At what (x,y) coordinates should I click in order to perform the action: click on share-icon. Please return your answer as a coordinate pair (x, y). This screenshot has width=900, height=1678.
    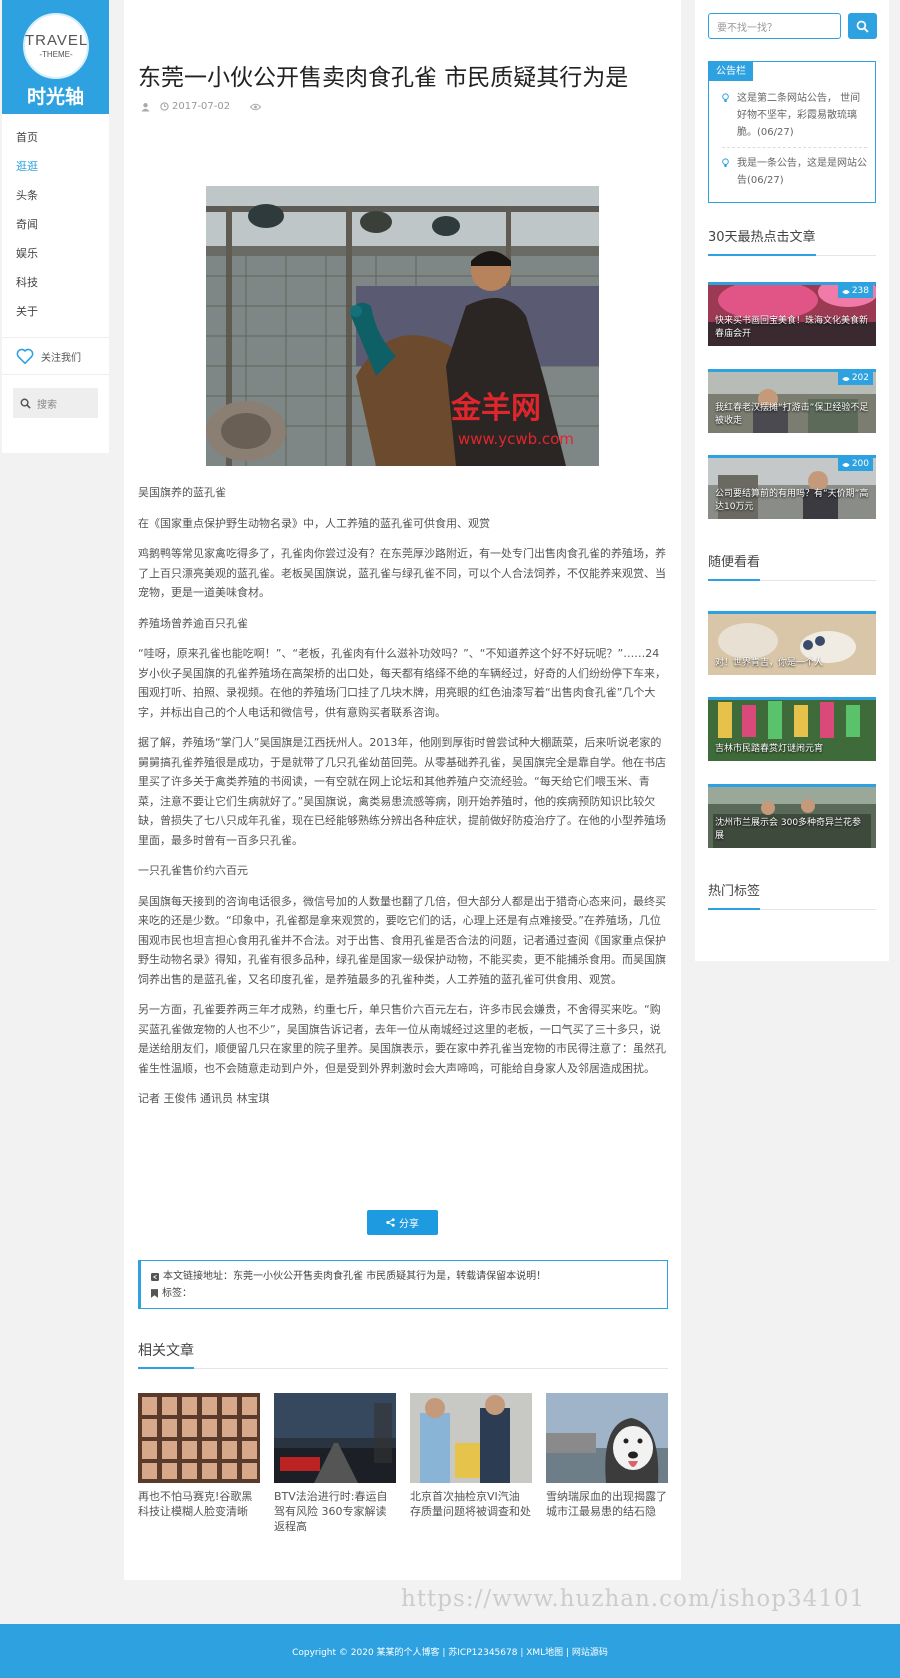
    Looking at the image, I should click on (390, 1222).